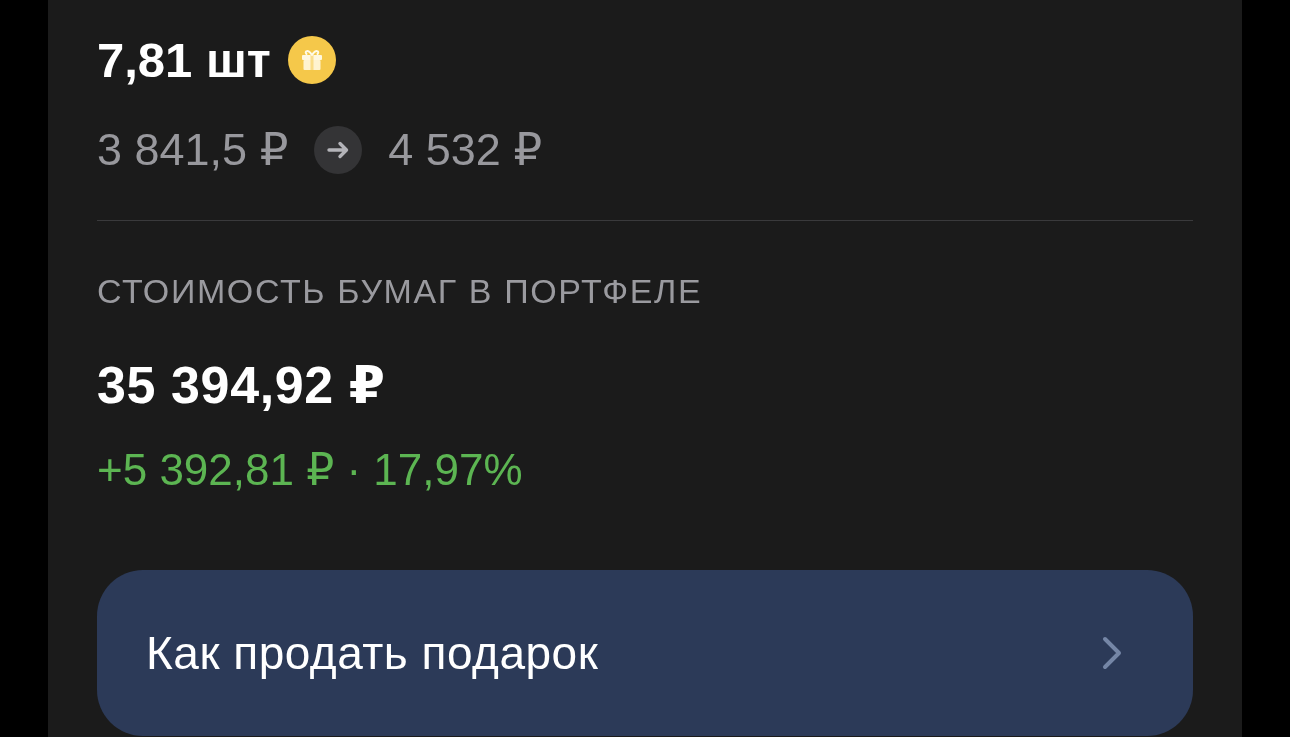 Image resolution: width=1290 pixels, height=737 pixels. What do you see at coordinates (241, 385) in the screenshot?
I see `portfolio-amount: 35 394,92 ₽` at bounding box center [241, 385].